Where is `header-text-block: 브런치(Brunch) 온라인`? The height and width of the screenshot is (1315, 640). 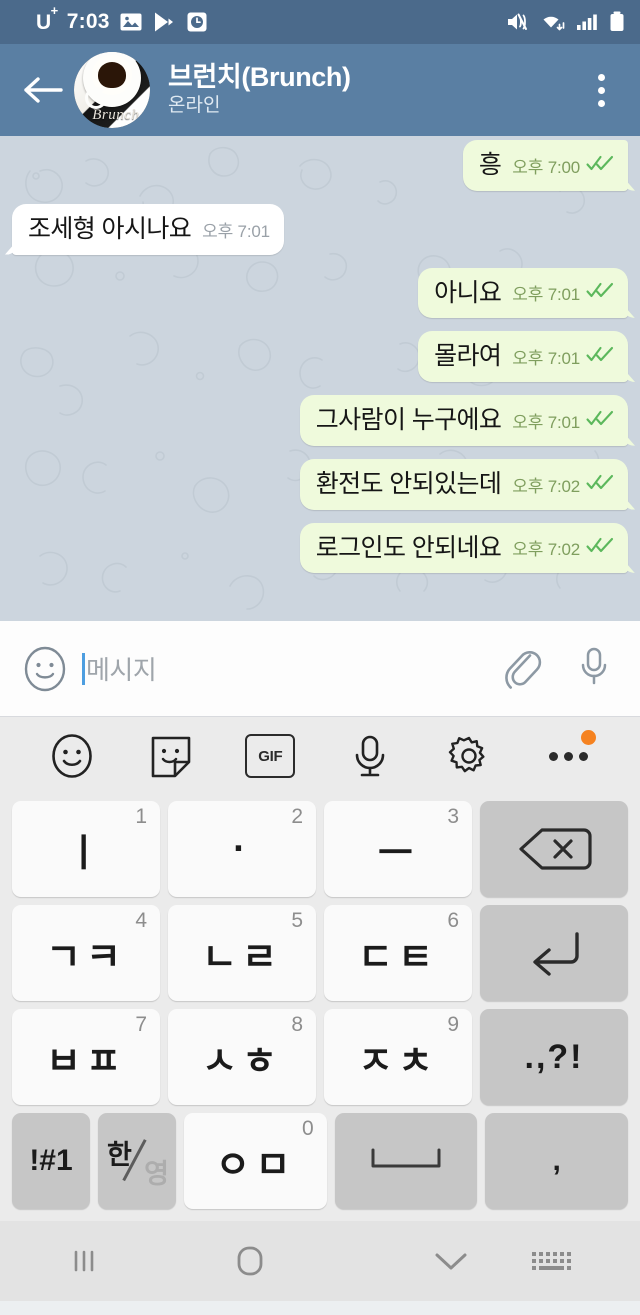 header-text-block: 브런치(Brunch) 온라인 is located at coordinates (373, 90).